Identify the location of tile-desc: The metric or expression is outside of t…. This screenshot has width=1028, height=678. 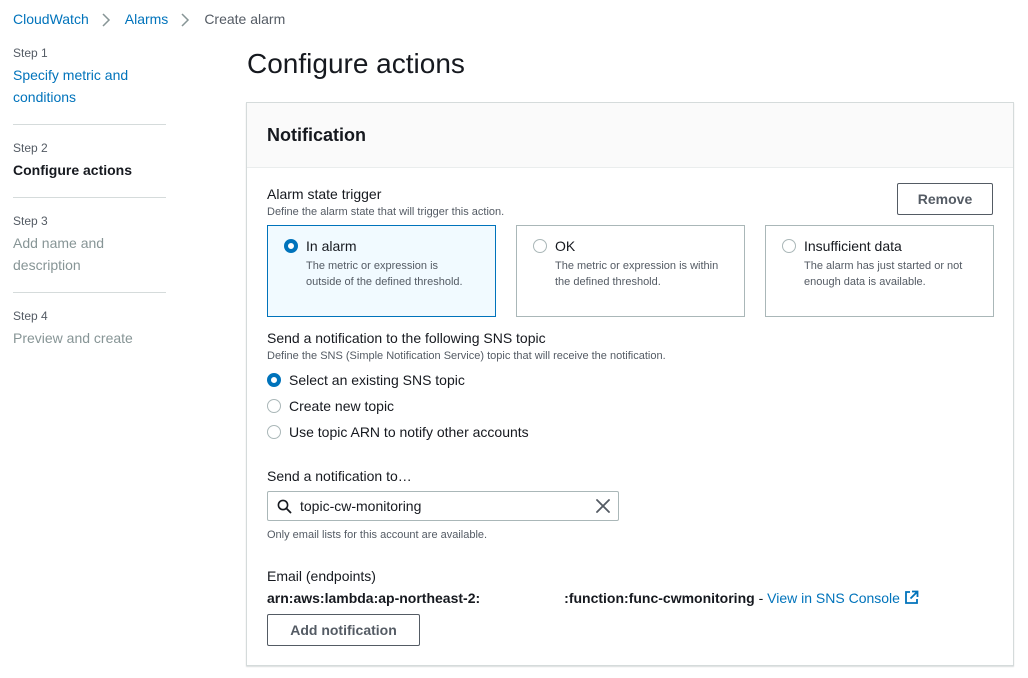
(384, 274).